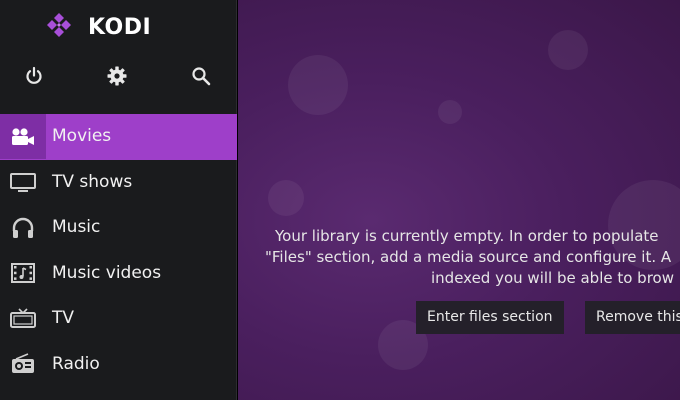 The width and height of the screenshot is (680, 400). What do you see at coordinates (23, 364) in the screenshot?
I see `radio-icon` at bounding box center [23, 364].